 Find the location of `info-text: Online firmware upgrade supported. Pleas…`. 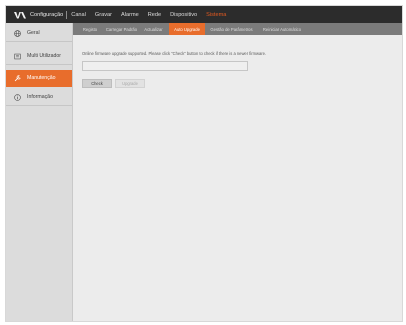

info-text: Online firmware upgrade supported. Pleas… is located at coordinates (174, 53).